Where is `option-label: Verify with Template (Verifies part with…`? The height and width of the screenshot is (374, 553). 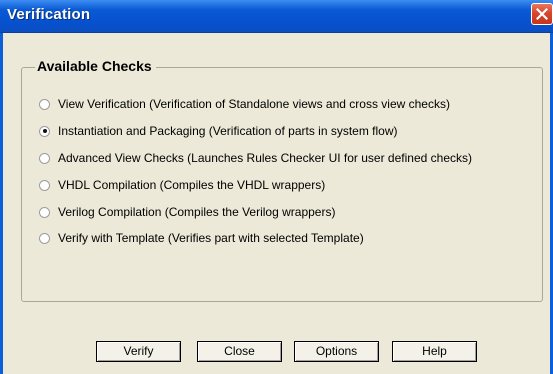 option-label: Verify with Template (Verifies part with… is located at coordinates (211, 238).